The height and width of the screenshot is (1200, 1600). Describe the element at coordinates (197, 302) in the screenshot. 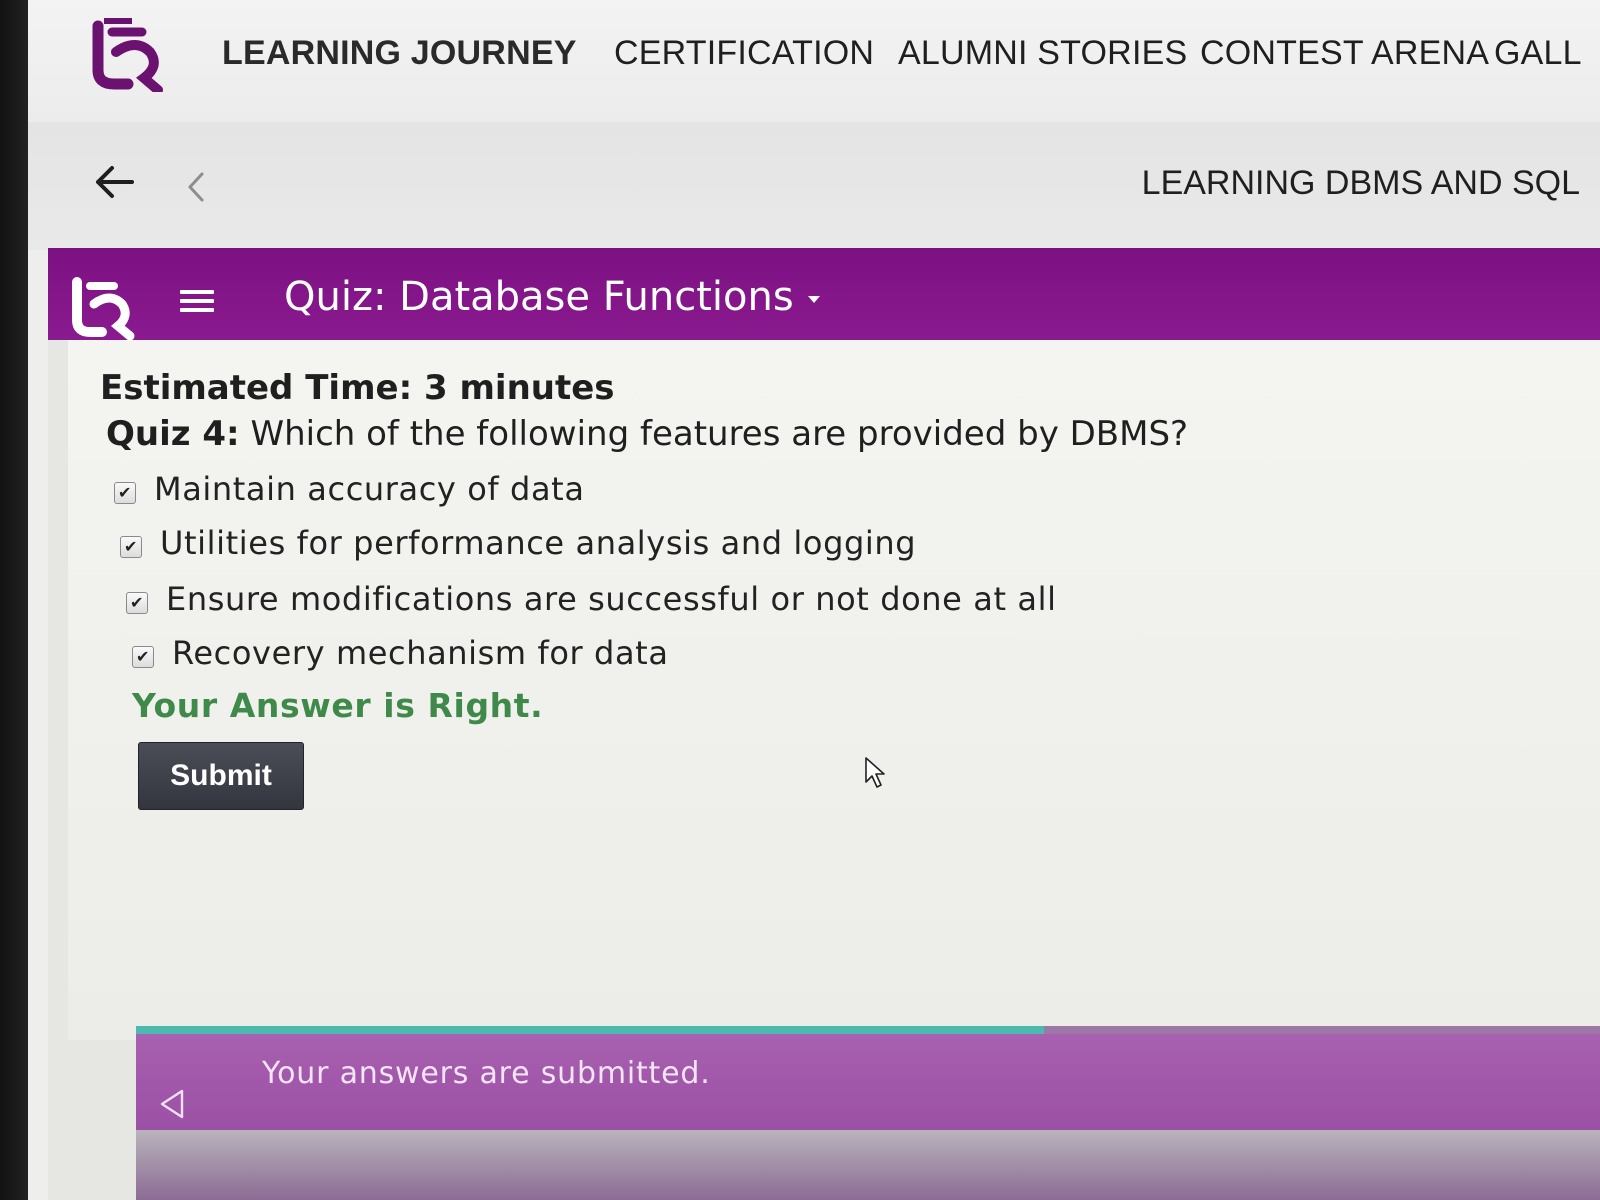

I see `hamburger-menu-icon` at that location.